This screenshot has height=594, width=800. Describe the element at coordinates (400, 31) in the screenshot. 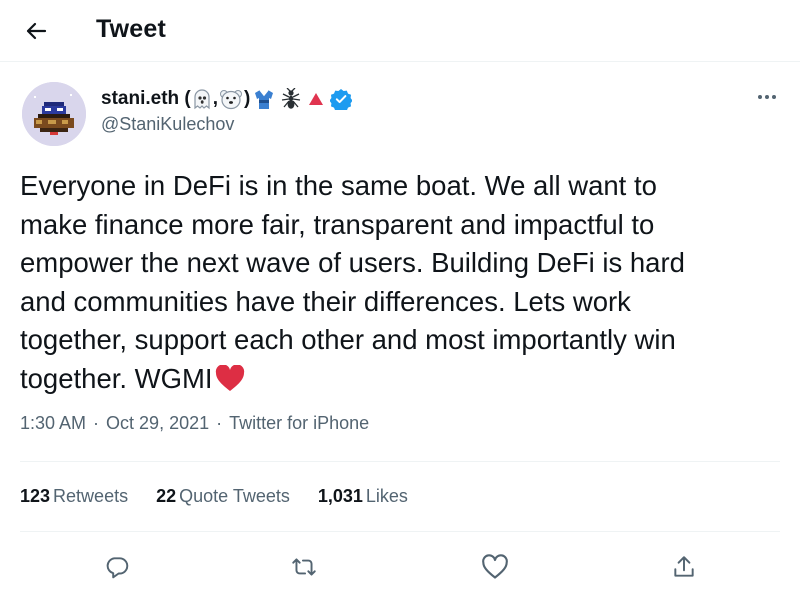

I see `top-bar: Tweet` at that location.